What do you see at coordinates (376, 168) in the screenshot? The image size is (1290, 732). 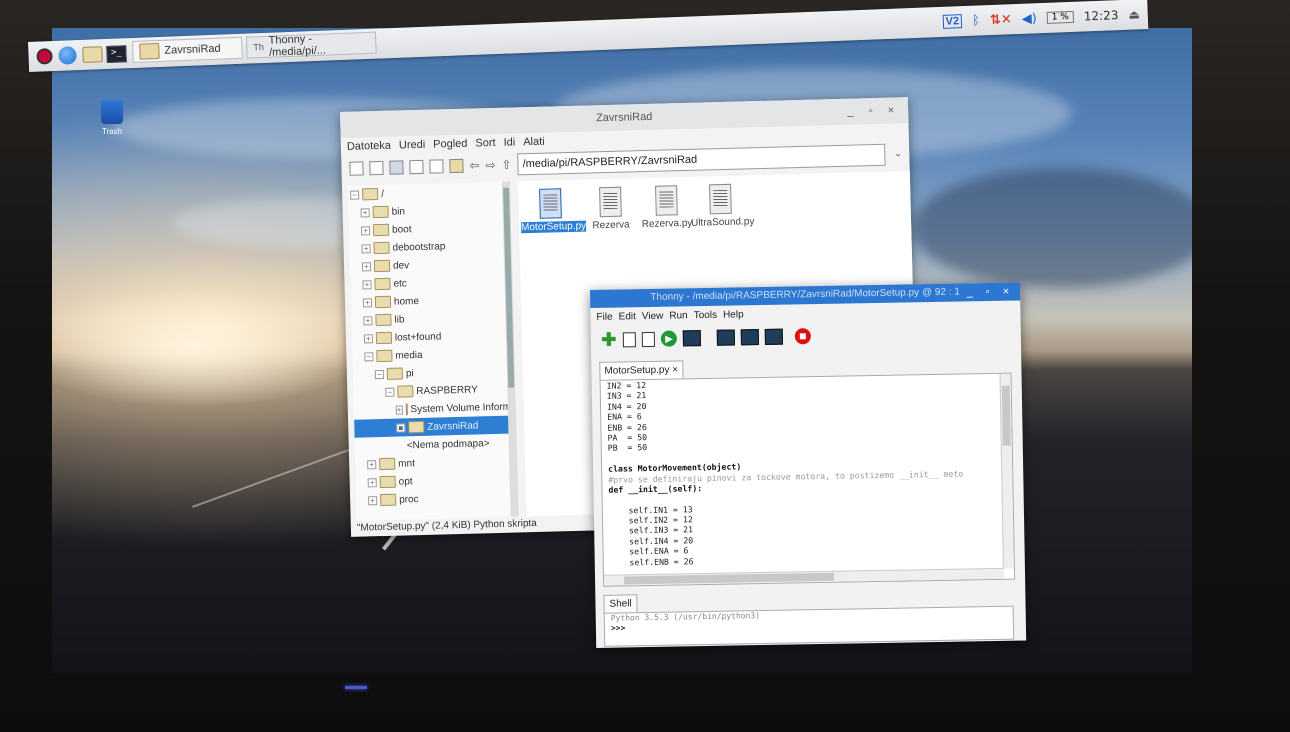 I see `icon-view-icon` at bounding box center [376, 168].